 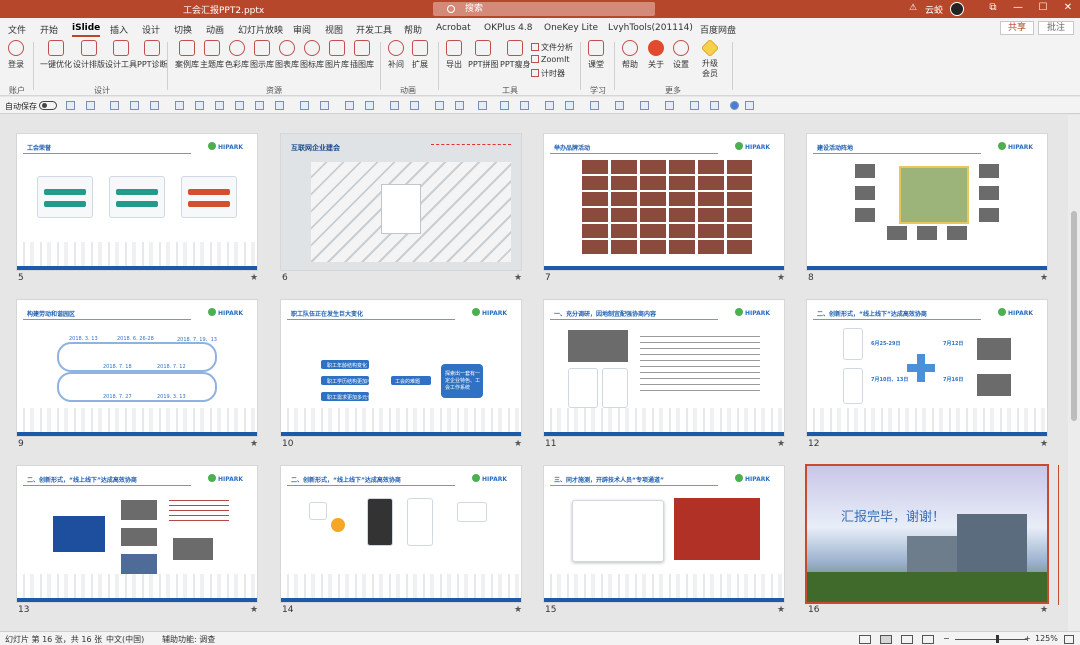 What do you see at coordinates (114, 105) in the screenshot?
I see `slideshow-icon` at bounding box center [114, 105].